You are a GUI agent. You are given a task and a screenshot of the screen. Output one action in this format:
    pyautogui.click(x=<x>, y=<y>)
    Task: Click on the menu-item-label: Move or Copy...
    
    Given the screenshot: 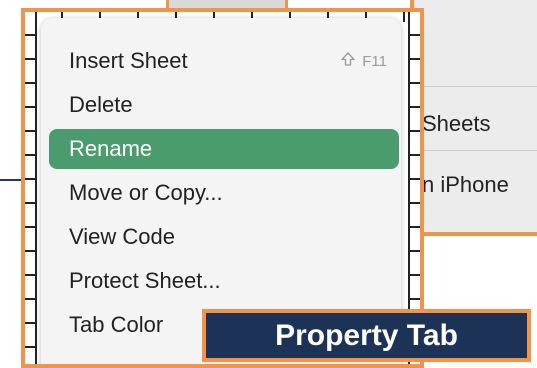 What is the action you would take?
    pyautogui.click(x=146, y=192)
    